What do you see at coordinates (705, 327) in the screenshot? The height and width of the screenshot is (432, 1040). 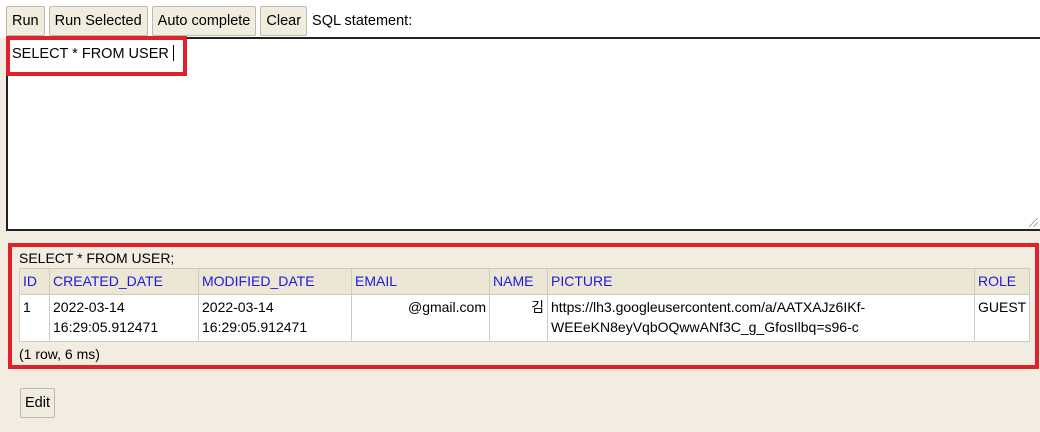 I see `cell-picture-line2: WEEeKN8eyVqbOQwwANf3C_g_GfosIlbq=s96-c` at bounding box center [705, 327].